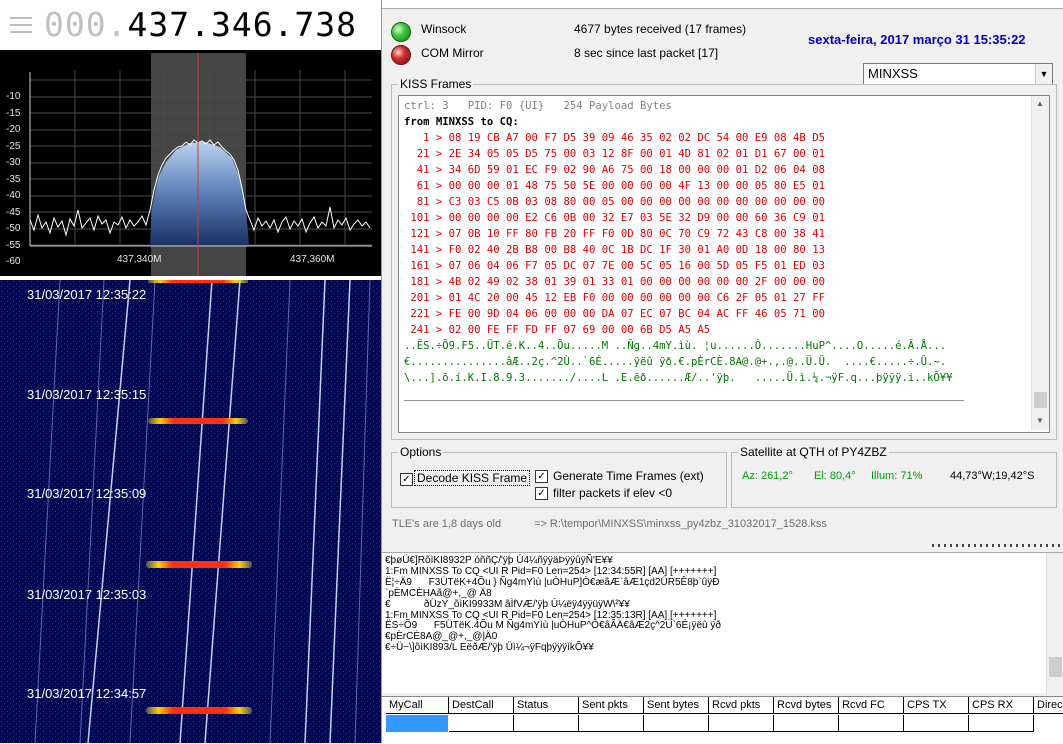 Image resolution: width=1063 pixels, height=744 pixels. Describe the element at coordinates (660, 29) in the screenshot. I see `bytes-received-text: 4677 bytes received (17 frames)` at that location.